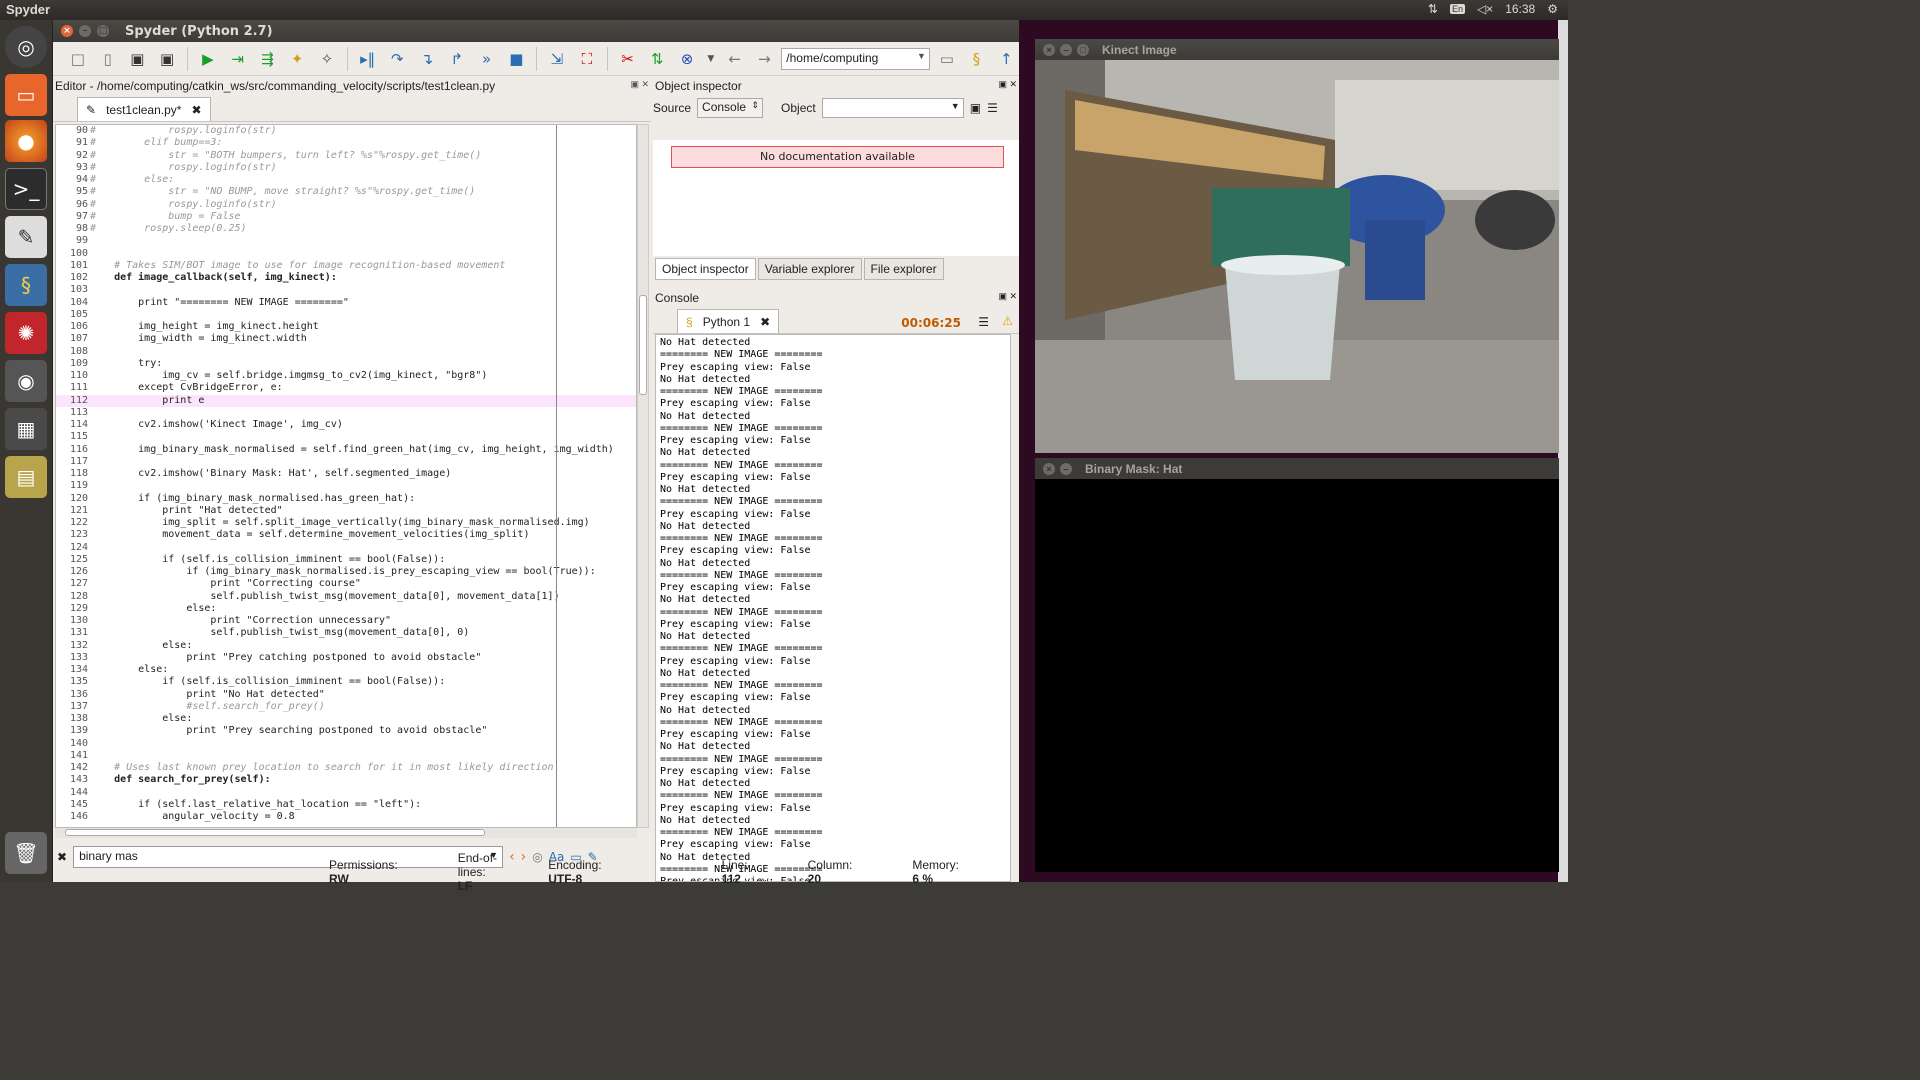  Describe the element at coordinates (728, 321) in the screenshot. I see `tab-python-1: § Python 1 ✖` at that location.